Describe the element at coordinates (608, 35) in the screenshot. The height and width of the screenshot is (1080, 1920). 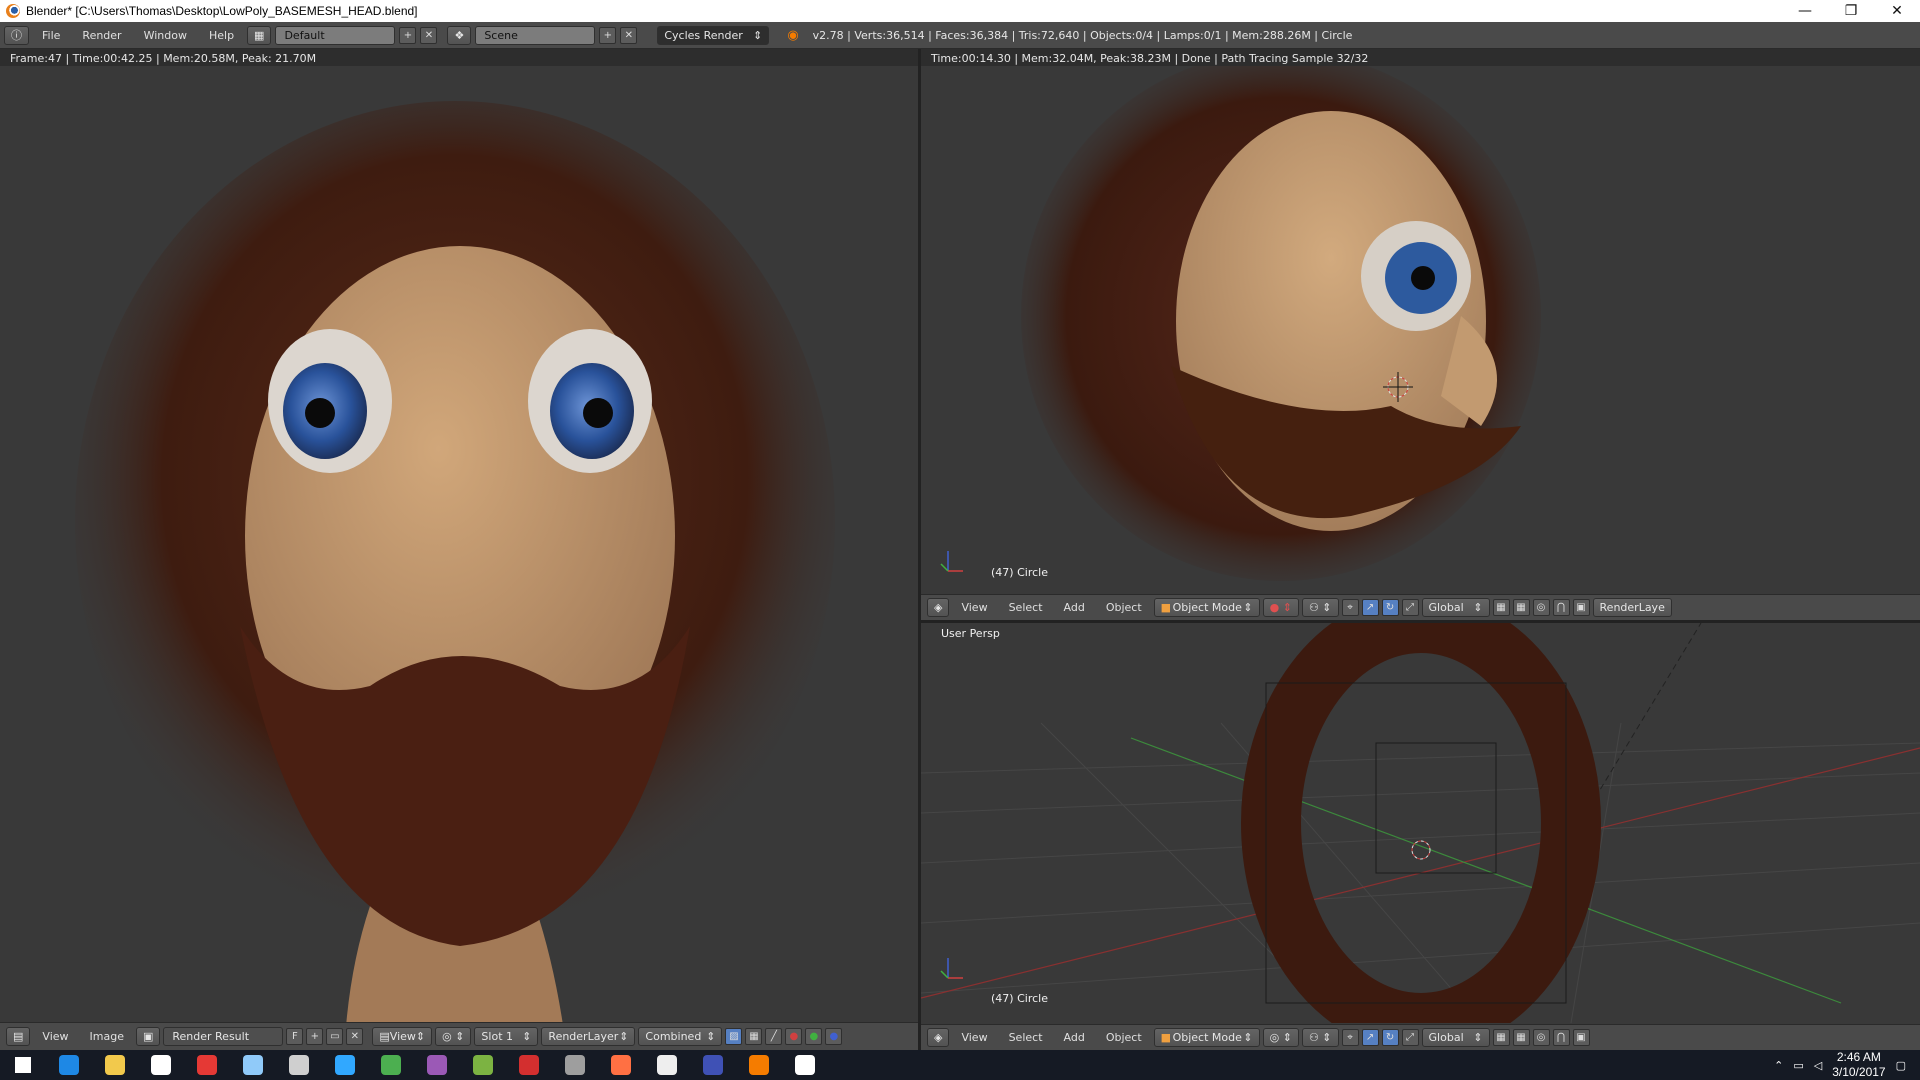
I see `add-scene-button: +` at that location.